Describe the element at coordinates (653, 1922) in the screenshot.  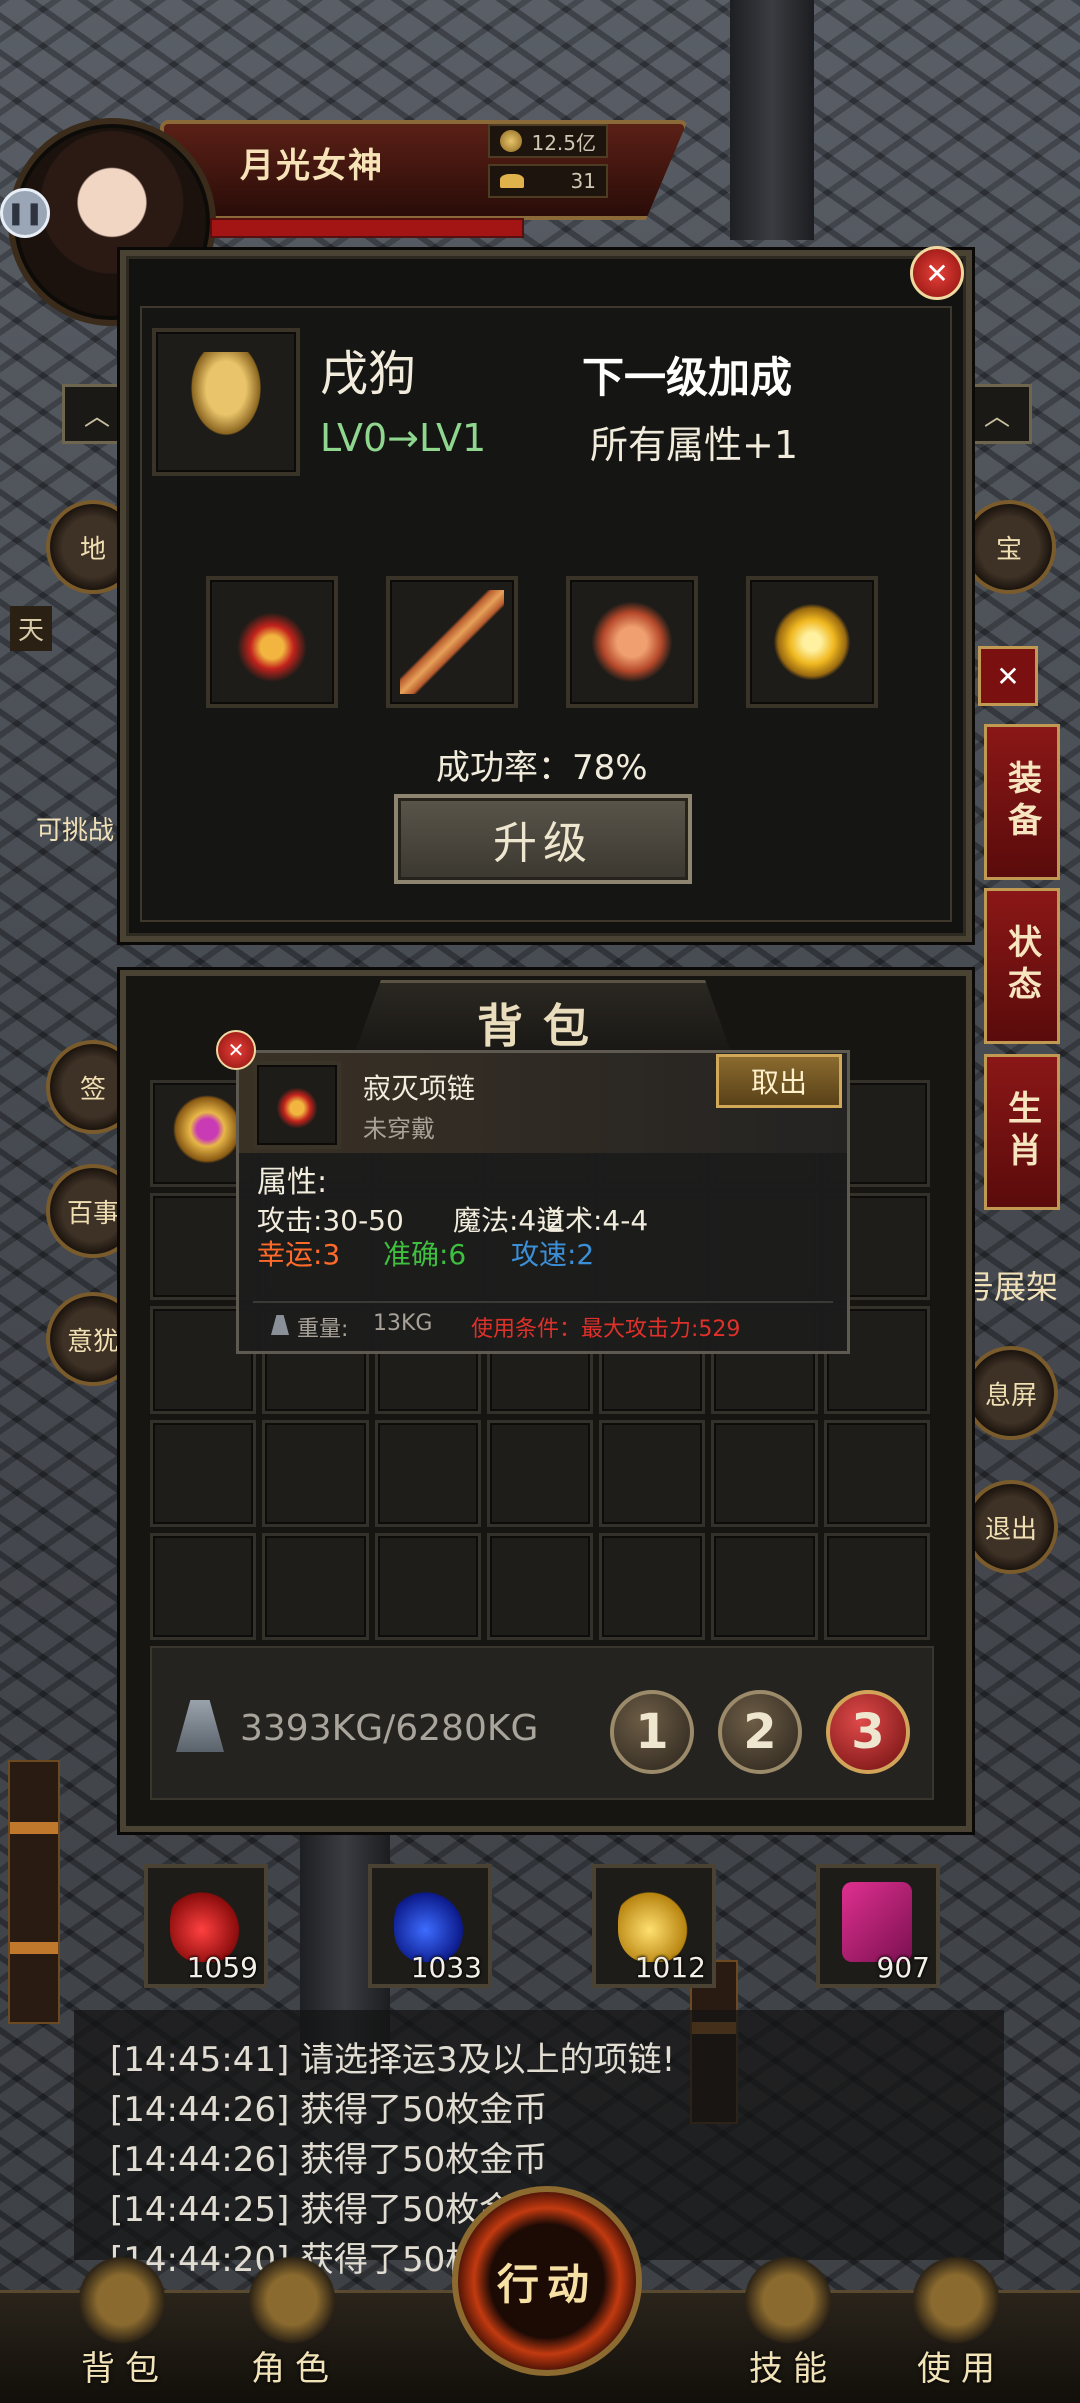
I see `sun-potion-icon` at that location.